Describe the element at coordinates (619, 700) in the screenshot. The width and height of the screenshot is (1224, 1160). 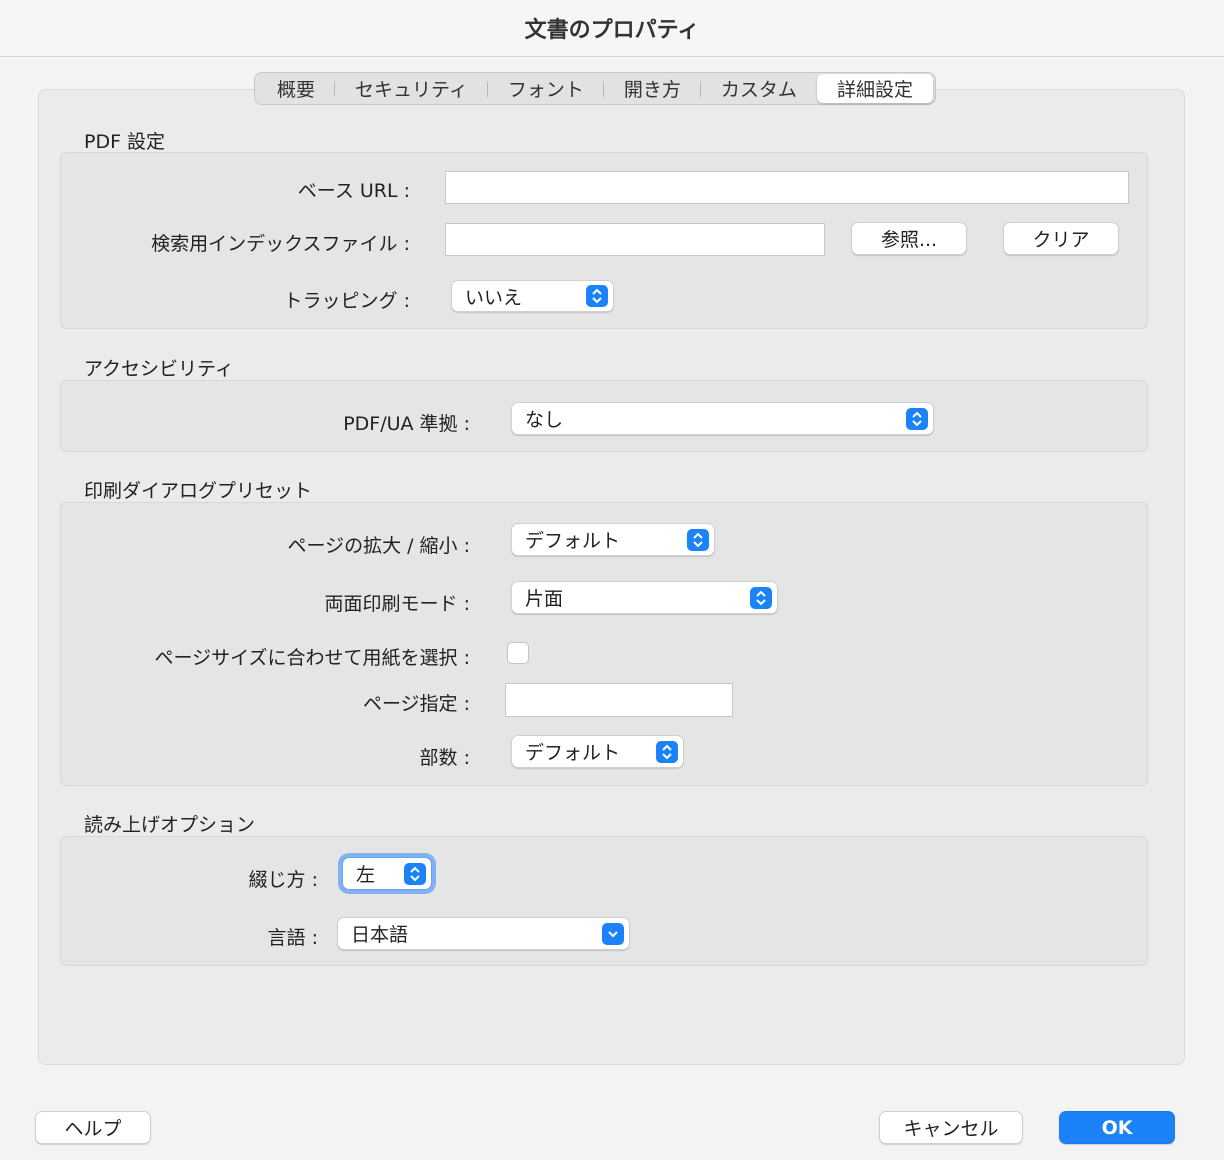
I see `page-range-input` at that location.